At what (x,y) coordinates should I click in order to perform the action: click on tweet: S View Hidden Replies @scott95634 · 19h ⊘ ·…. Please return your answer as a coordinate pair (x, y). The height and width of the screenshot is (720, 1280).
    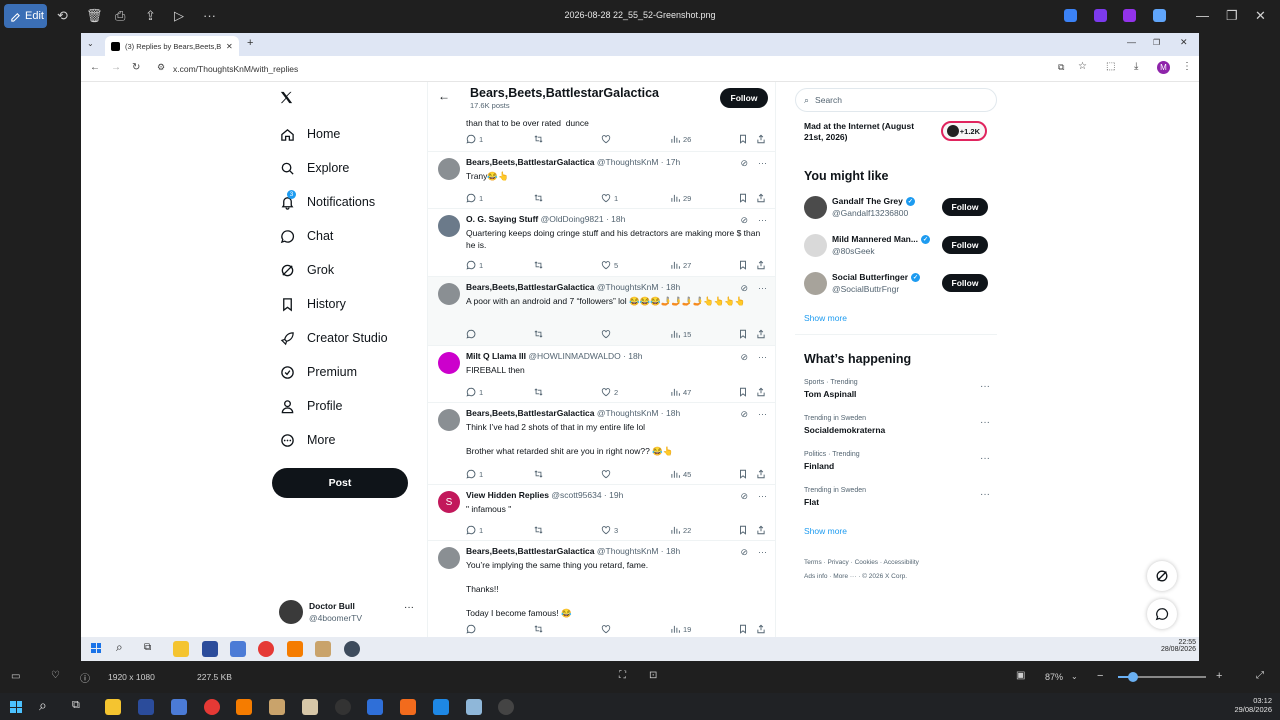
    Looking at the image, I should click on (601, 513).